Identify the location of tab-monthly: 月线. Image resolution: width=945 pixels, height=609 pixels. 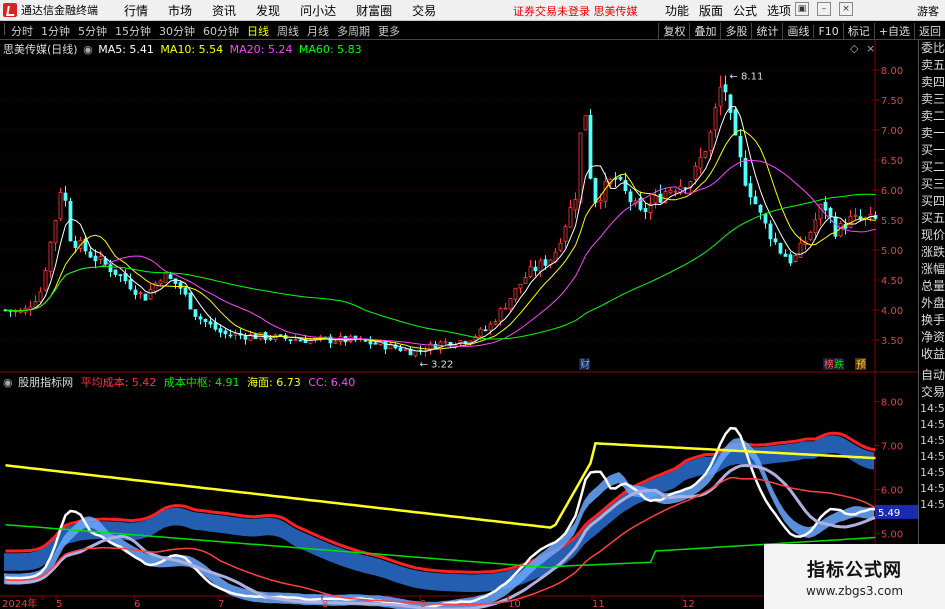
(318, 31).